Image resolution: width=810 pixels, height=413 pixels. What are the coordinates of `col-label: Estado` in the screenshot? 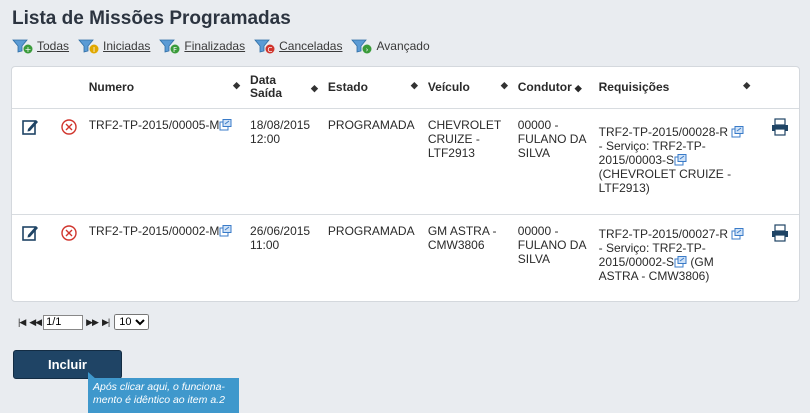 It's located at (347, 87).